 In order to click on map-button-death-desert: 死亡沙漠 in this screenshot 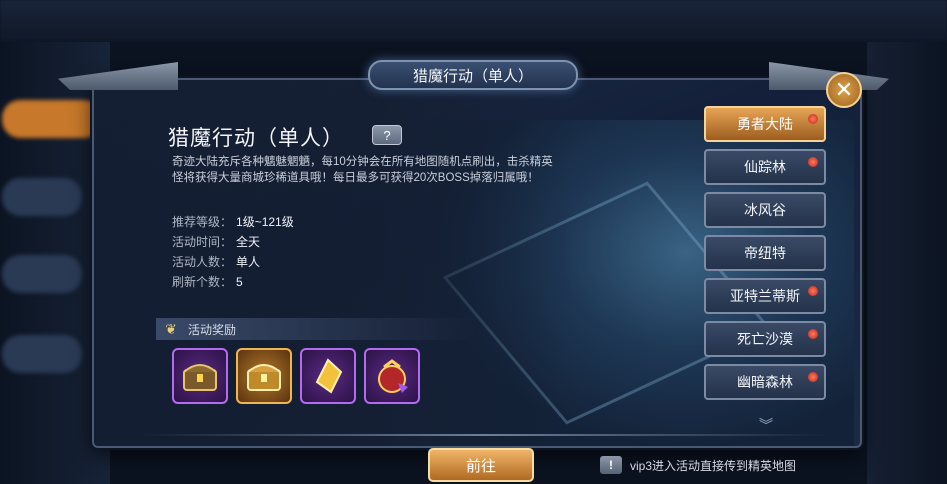, I will do `click(765, 339)`.